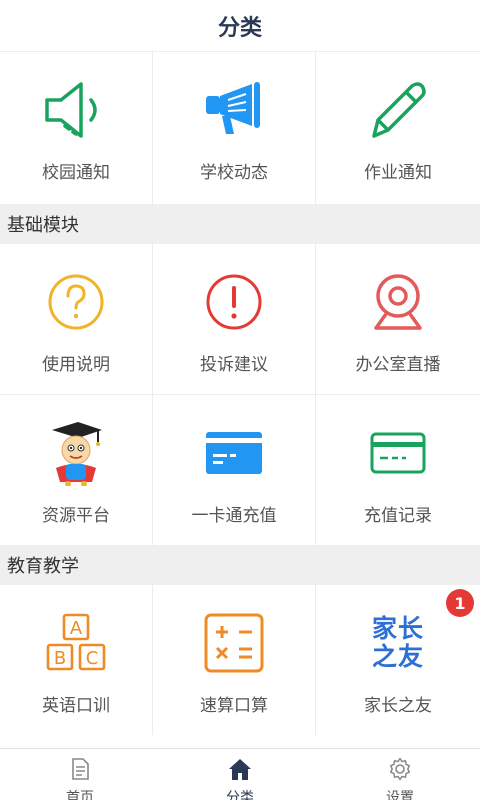  What do you see at coordinates (398, 453) in the screenshot?
I see `card-outline-icon` at bounding box center [398, 453].